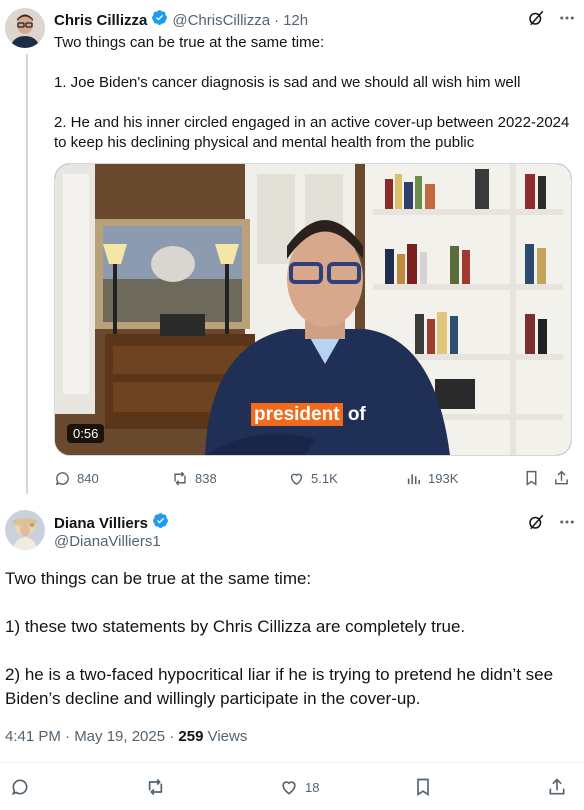  Describe the element at coordinates (76, 478) in the screenshot. I see `reply-button: 840` at that location.